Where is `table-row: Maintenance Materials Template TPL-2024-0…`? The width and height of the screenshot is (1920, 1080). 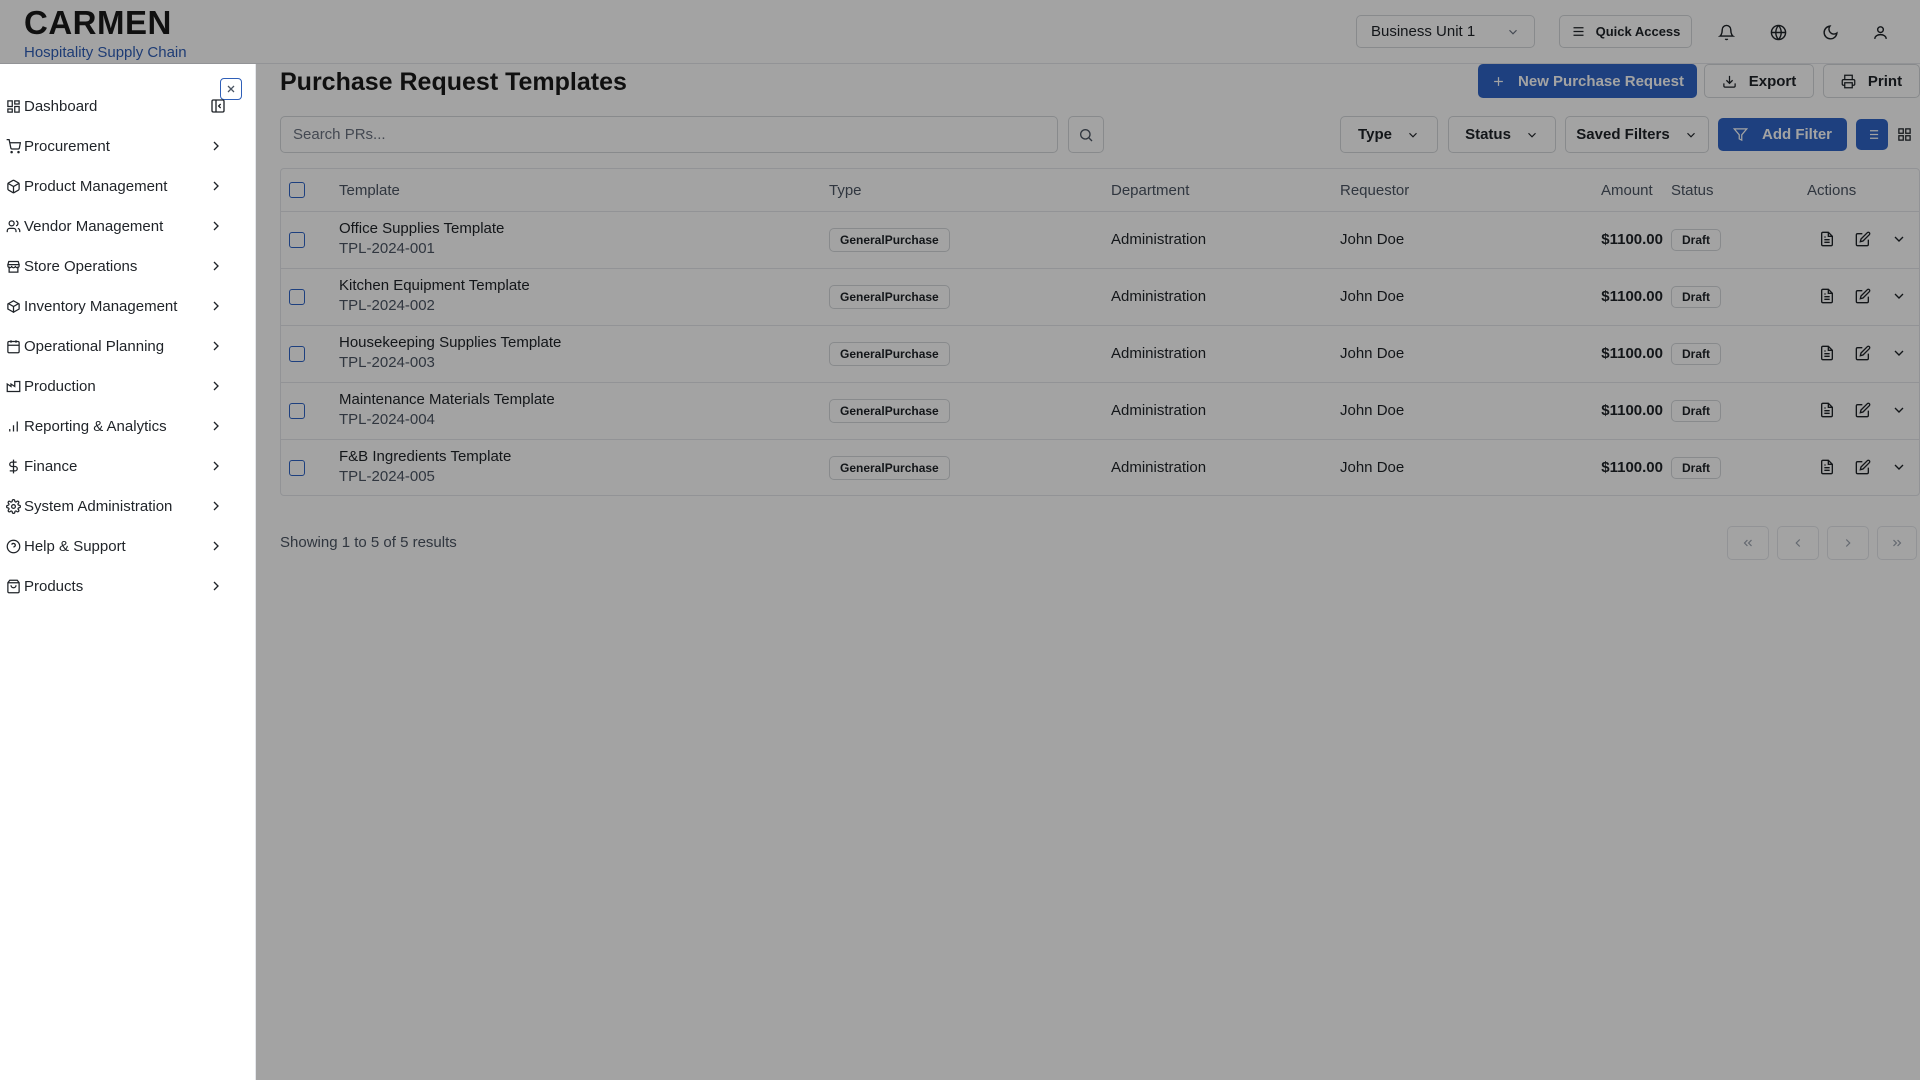 table-row: Maintenance Materials Template TPL-2024-0… is located at coordinates (1100, 410).